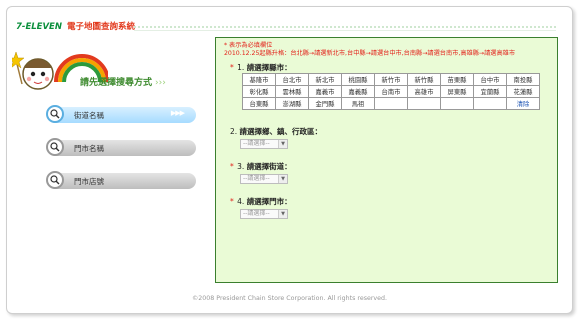 The height and width of the screenshot is (321, 579). I want to click on district-select: --請選擇-- ▼, so click(264, 144).